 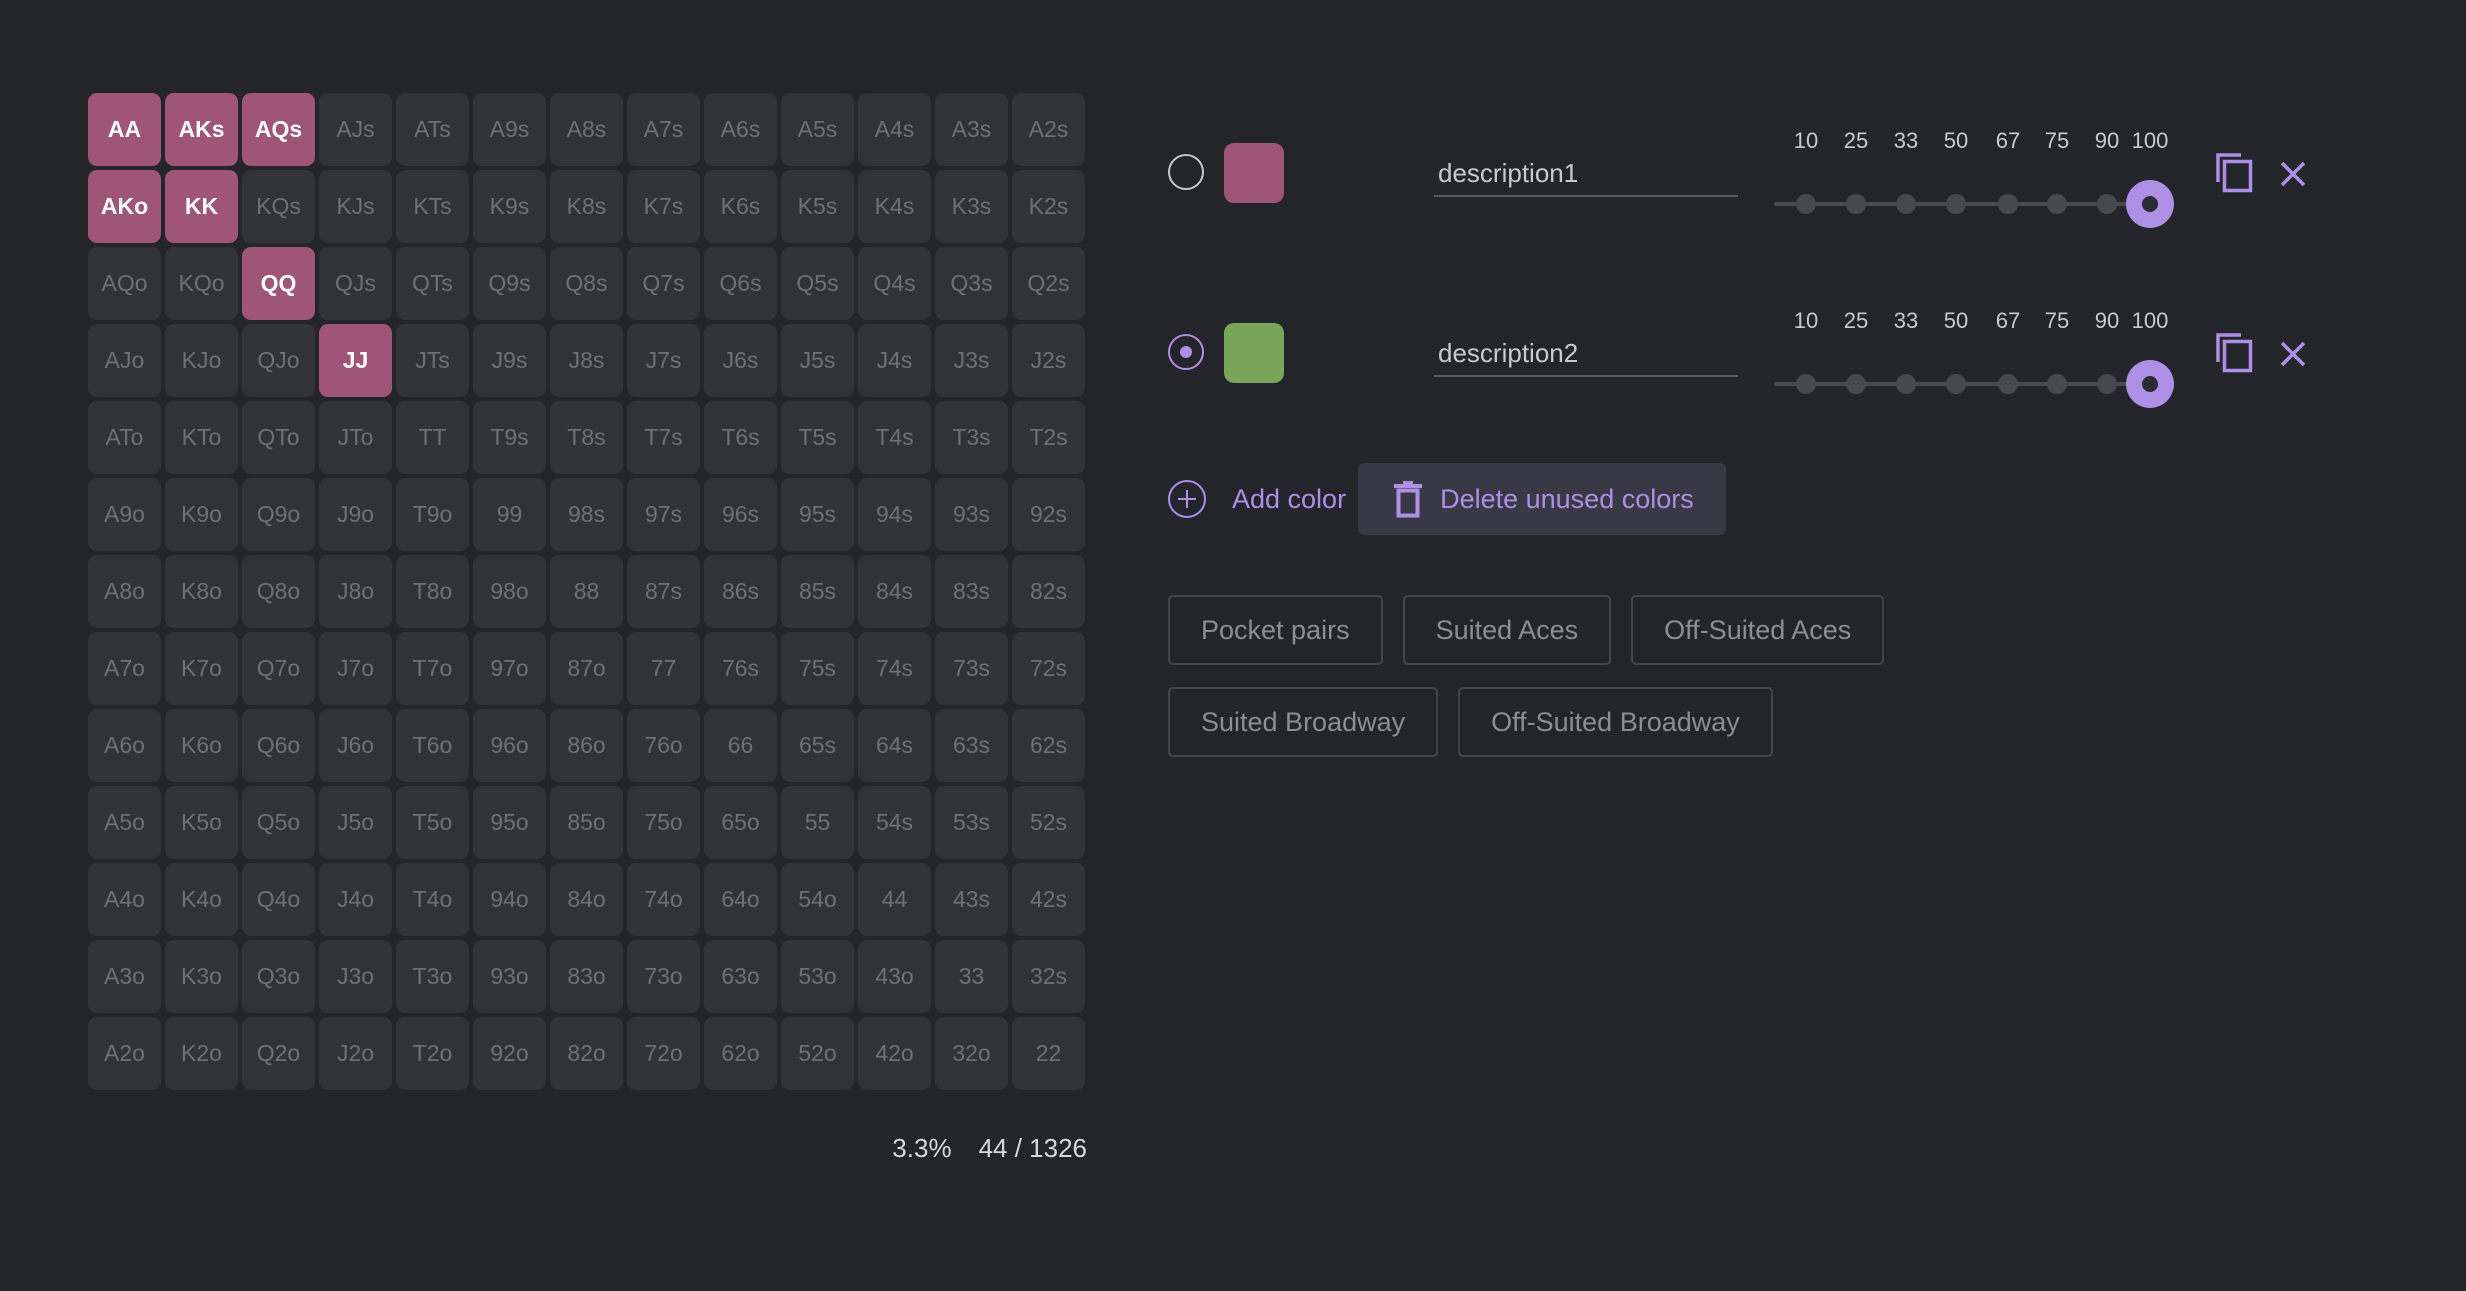 What do you see at coordinates (586, 514) in the screenshot?
I see `hand-cell: 98s` at bounding box center [586, 514].